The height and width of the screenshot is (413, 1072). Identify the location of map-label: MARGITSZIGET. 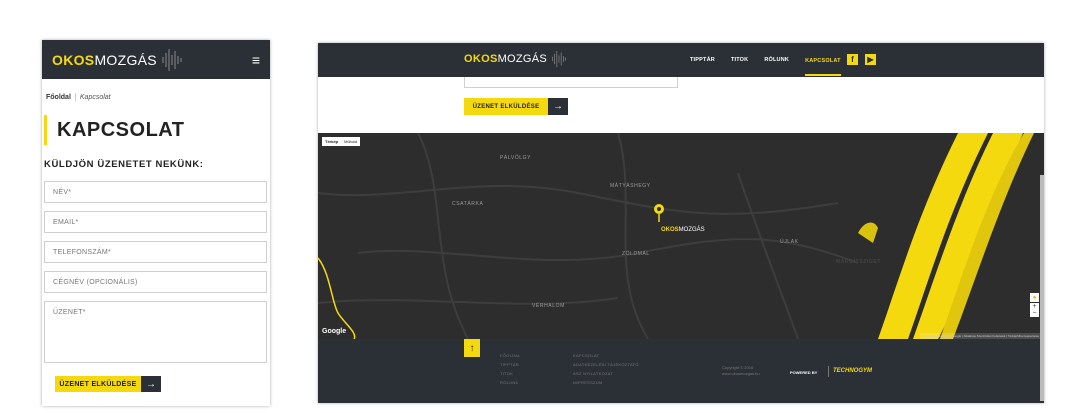
(858, 262).